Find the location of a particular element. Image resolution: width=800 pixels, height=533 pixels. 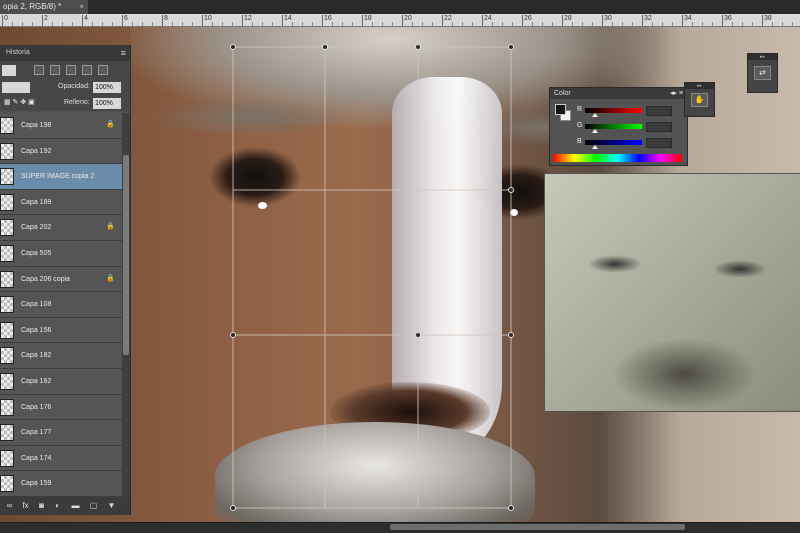

panel-menu-icon: ≡ is located at coordinates (123, 53).